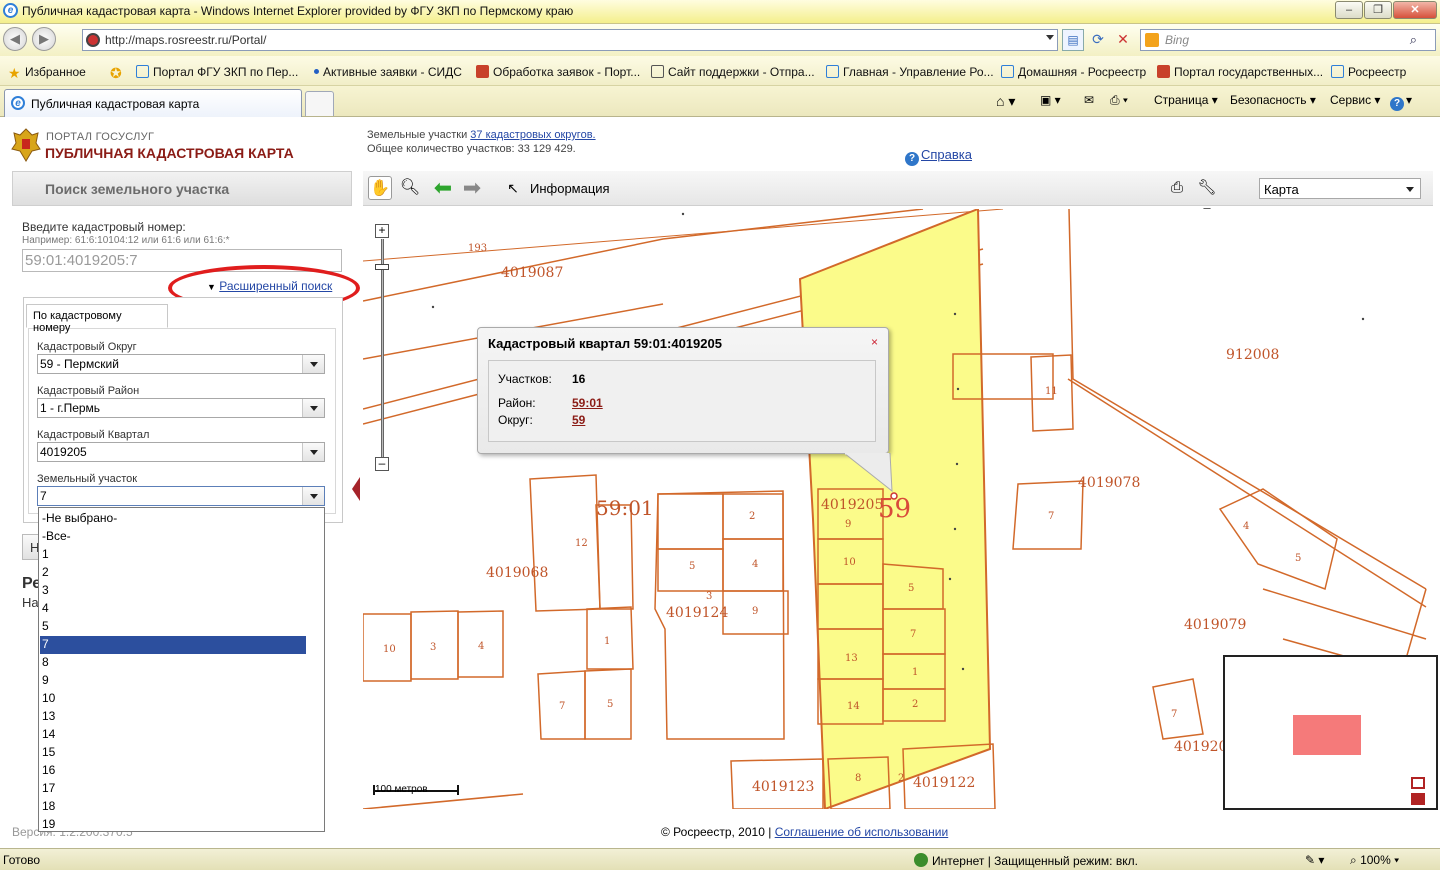 The width and height of the screenshot is (1440, 870). Describe the element at coordinates (1401, 102) in the screenshot. I see `help-menu-icon: ? ▾` at that location.